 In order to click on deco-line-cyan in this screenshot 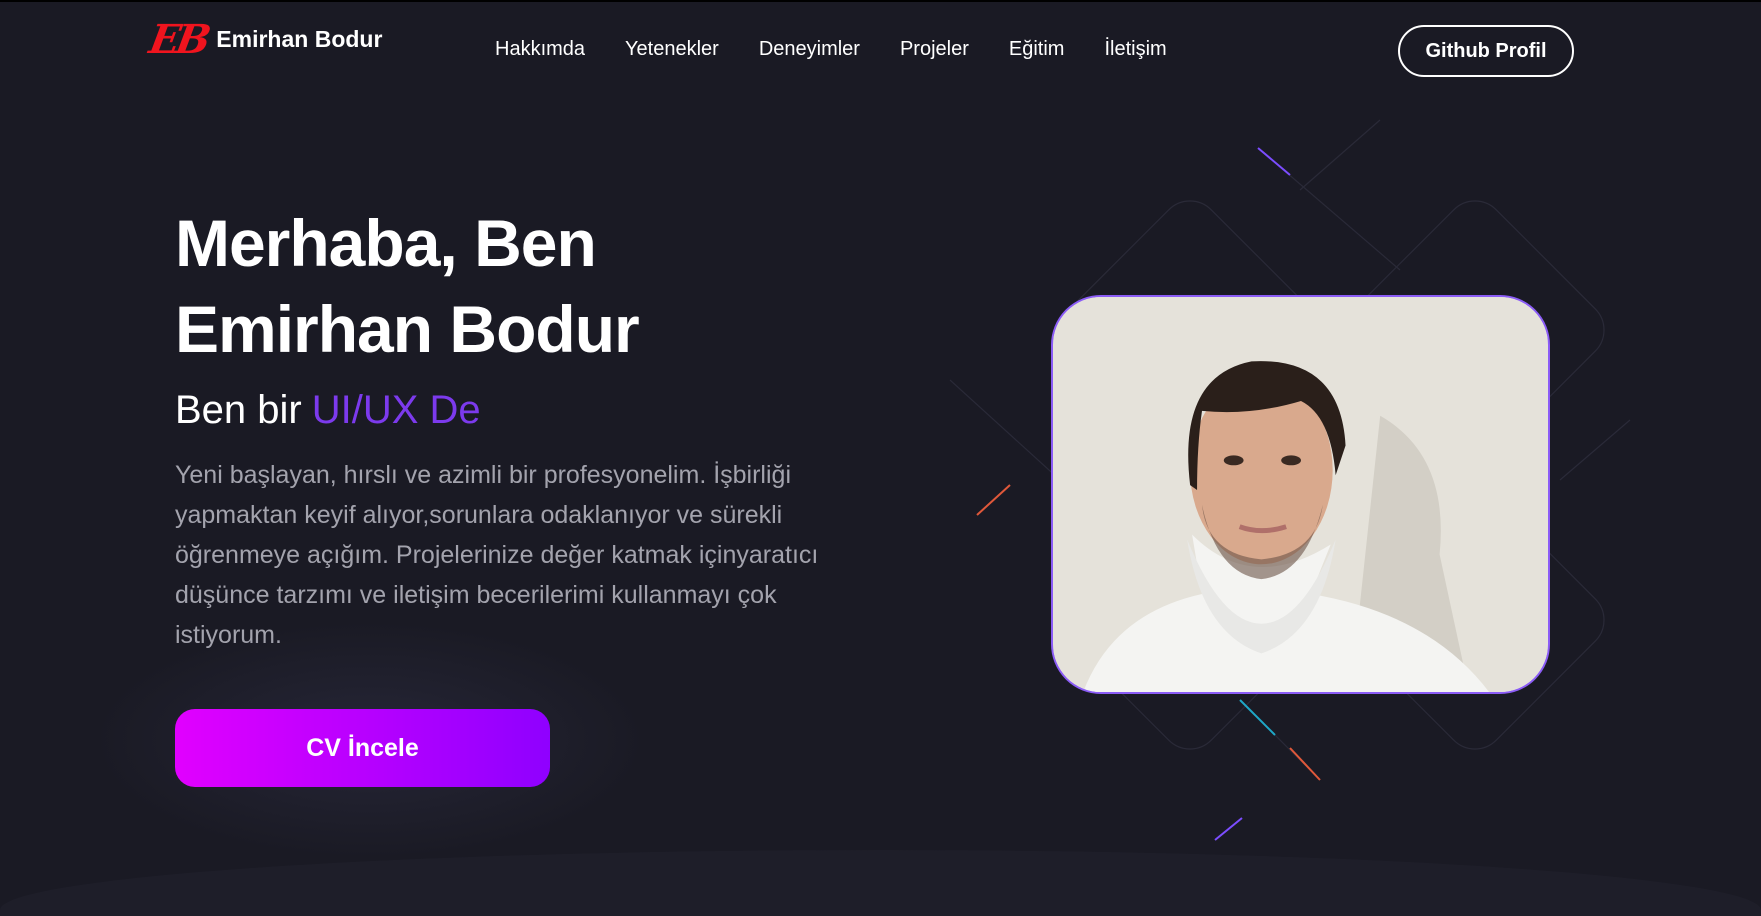, I will do `click(1257, 717)`.